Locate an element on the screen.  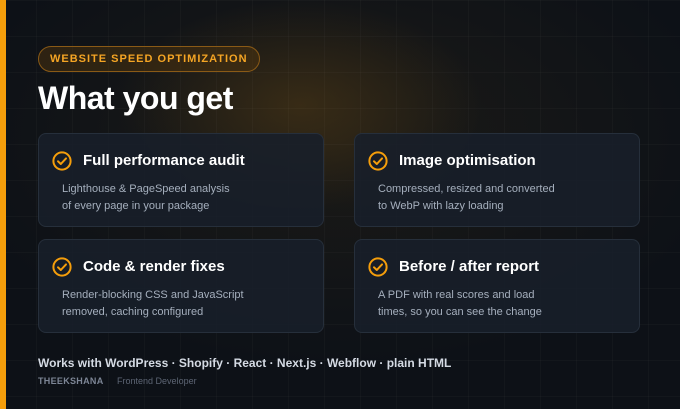
feature-title: Before / after report is located at coordinates (469, 266).